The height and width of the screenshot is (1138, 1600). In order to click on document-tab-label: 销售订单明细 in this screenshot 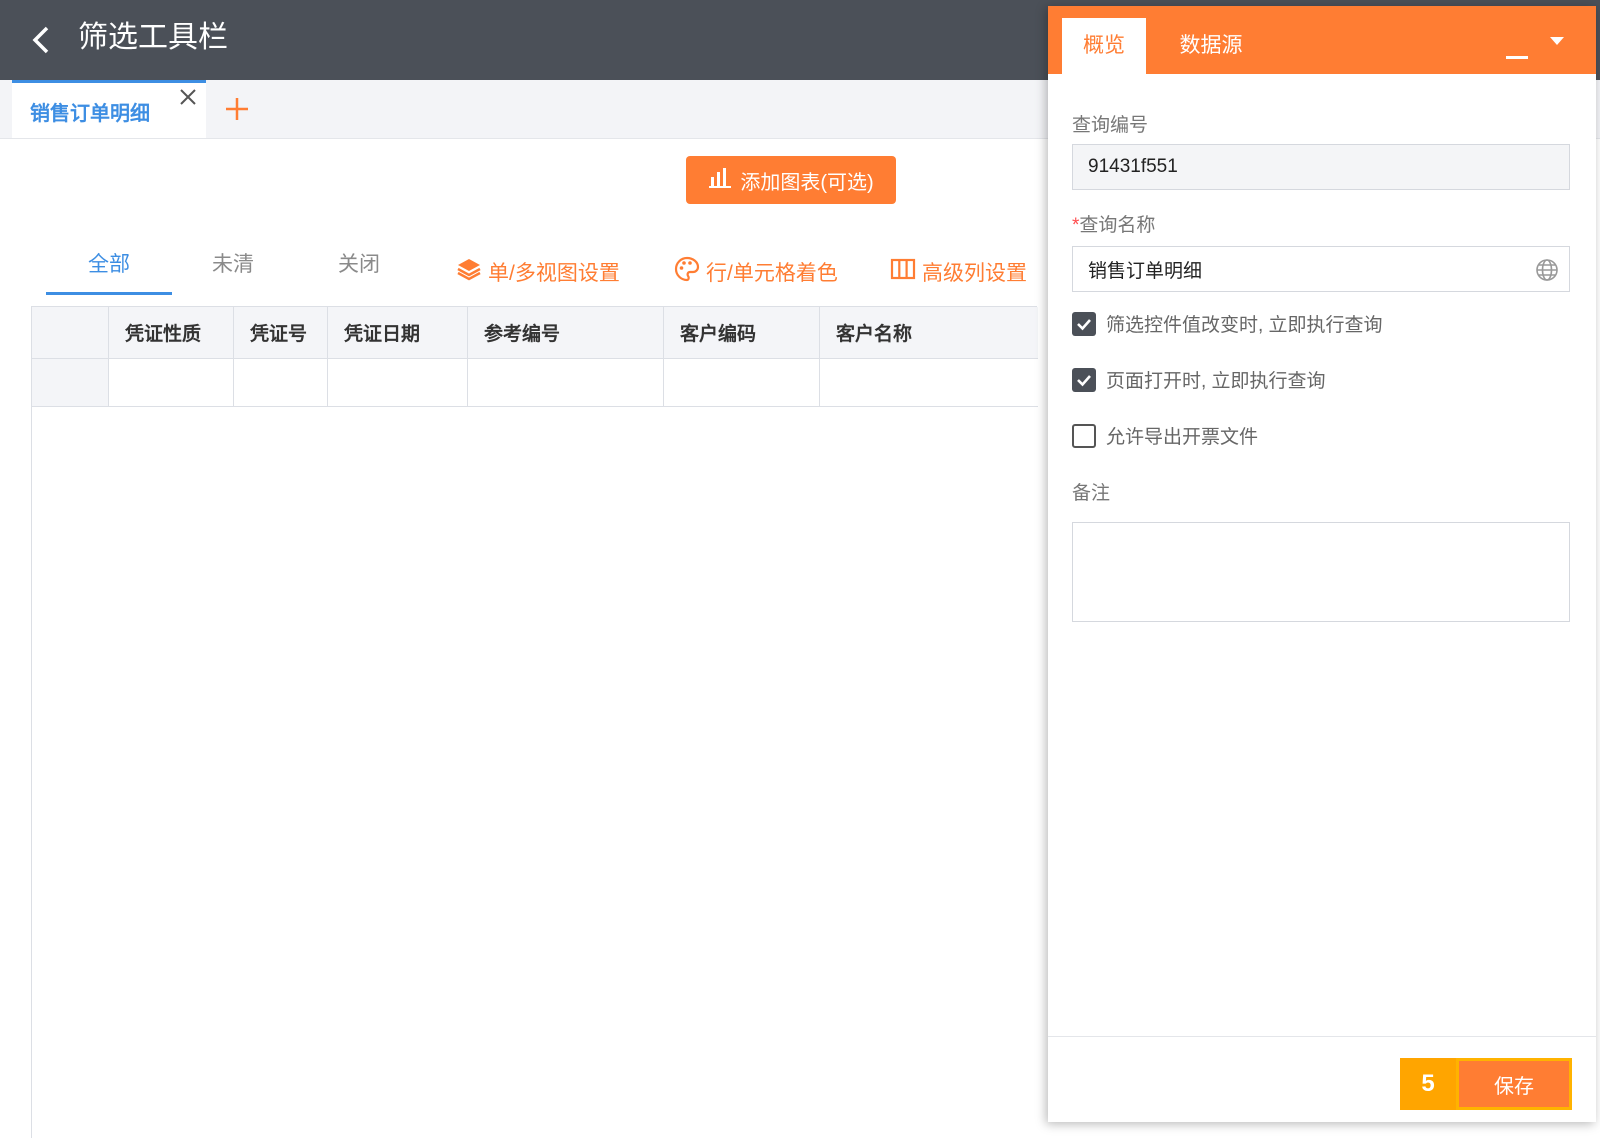, I will do `click(90, 114)`.